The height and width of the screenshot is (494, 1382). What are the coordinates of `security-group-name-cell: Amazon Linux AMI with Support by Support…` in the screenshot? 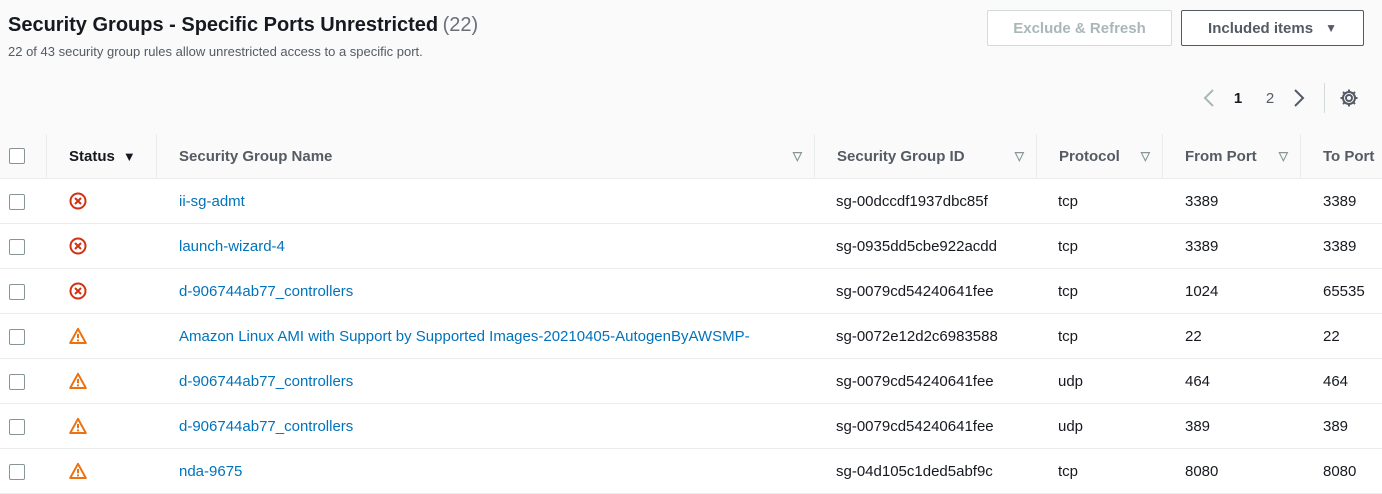 It's located at (485, 336).